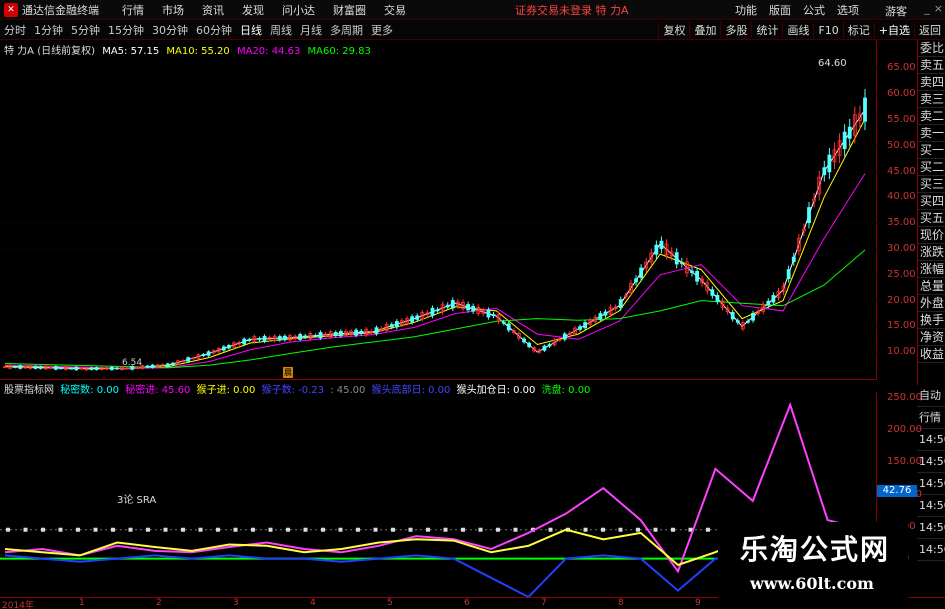 The height and width of the screenshot is (609, 945). What do you see at coordinates (901, 119) in the screenshot?
I see `price-tick-2: 55.00` at bounding box center [901, 119].